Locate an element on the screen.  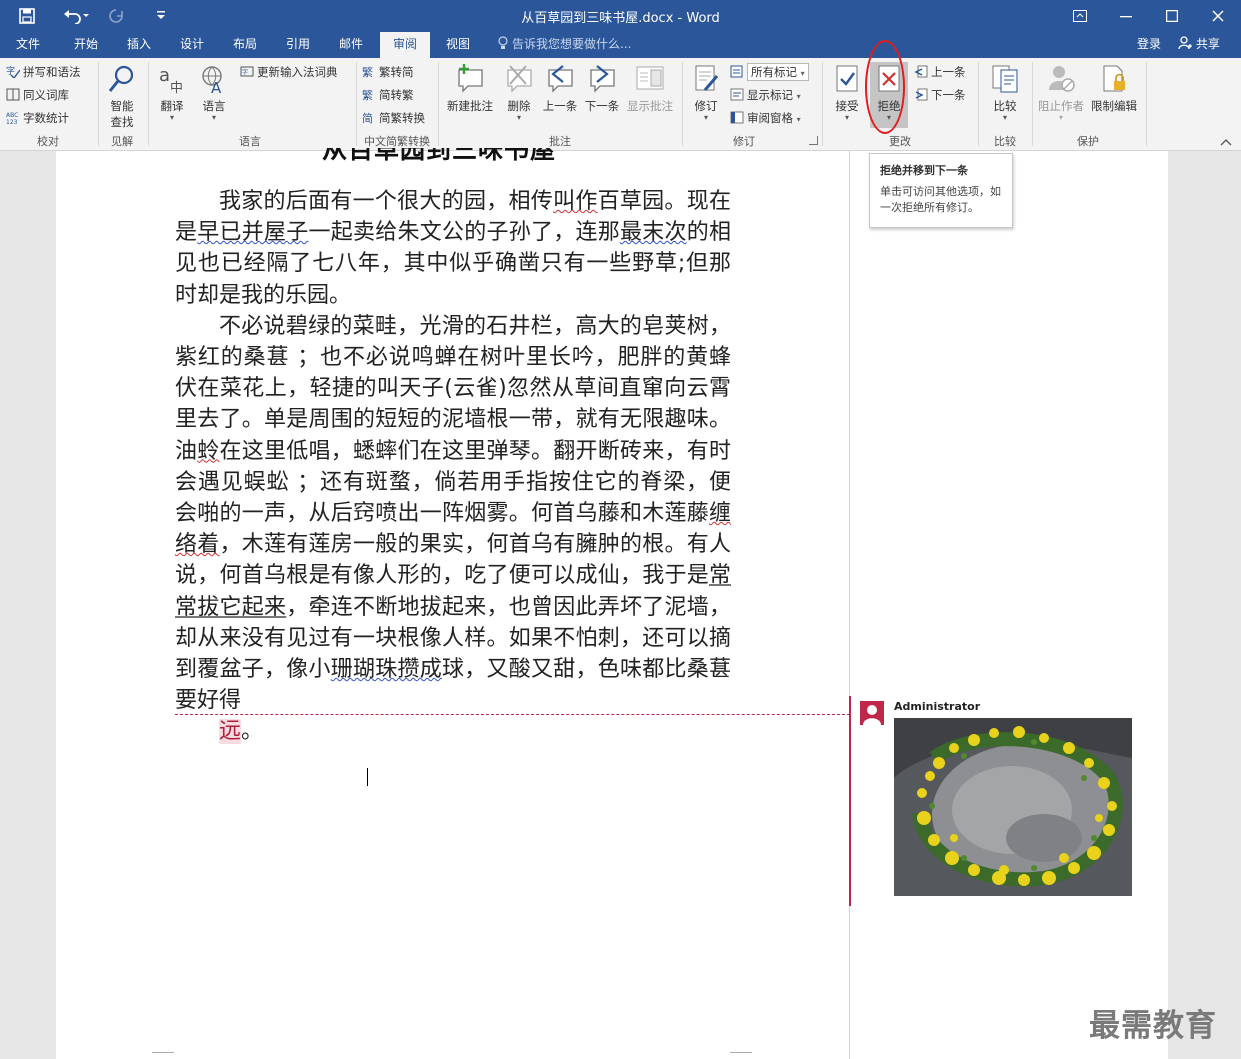
show-comments-label: 显示批注 is located at coordinates (650, 106).